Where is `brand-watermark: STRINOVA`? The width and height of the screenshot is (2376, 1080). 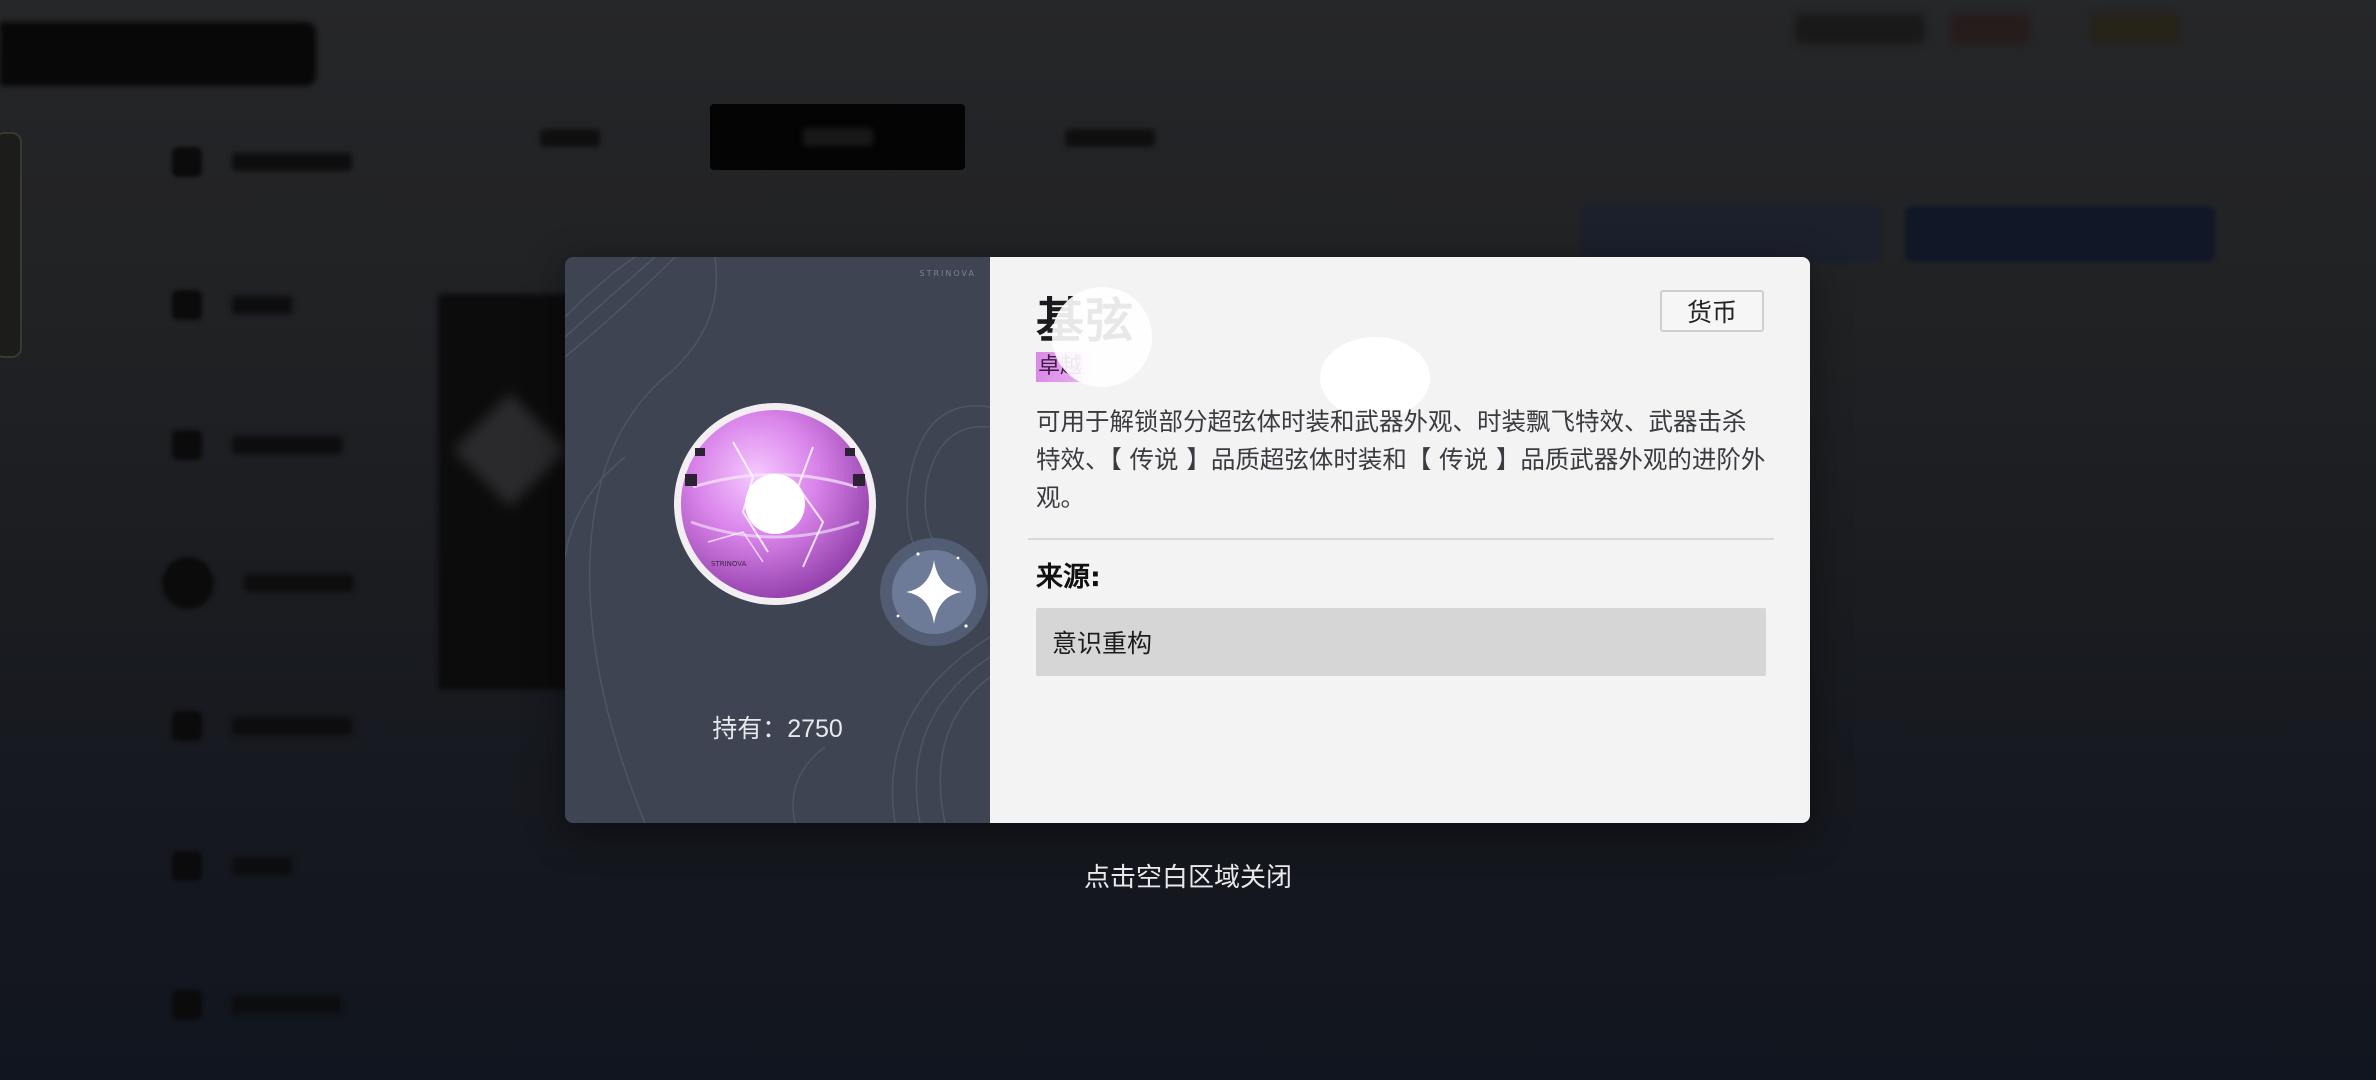 brand-watermark: STRINOVA is located at coordinates (947, 273).